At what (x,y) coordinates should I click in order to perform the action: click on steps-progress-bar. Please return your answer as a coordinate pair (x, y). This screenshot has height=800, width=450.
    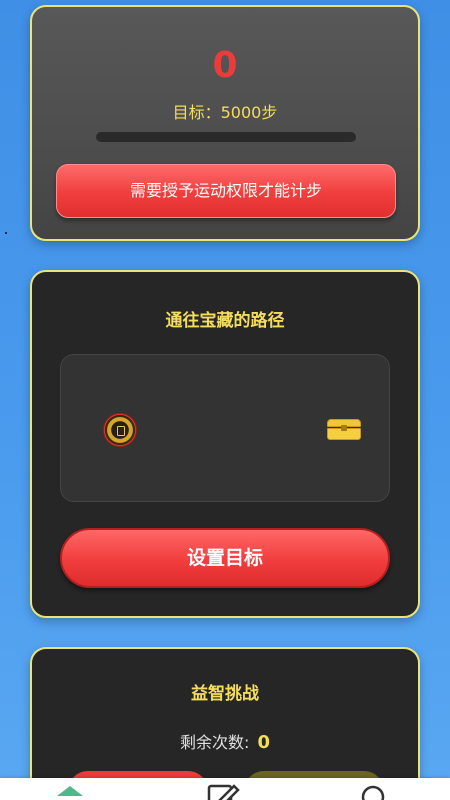
    Looking at the image, I should click on (226, 137).